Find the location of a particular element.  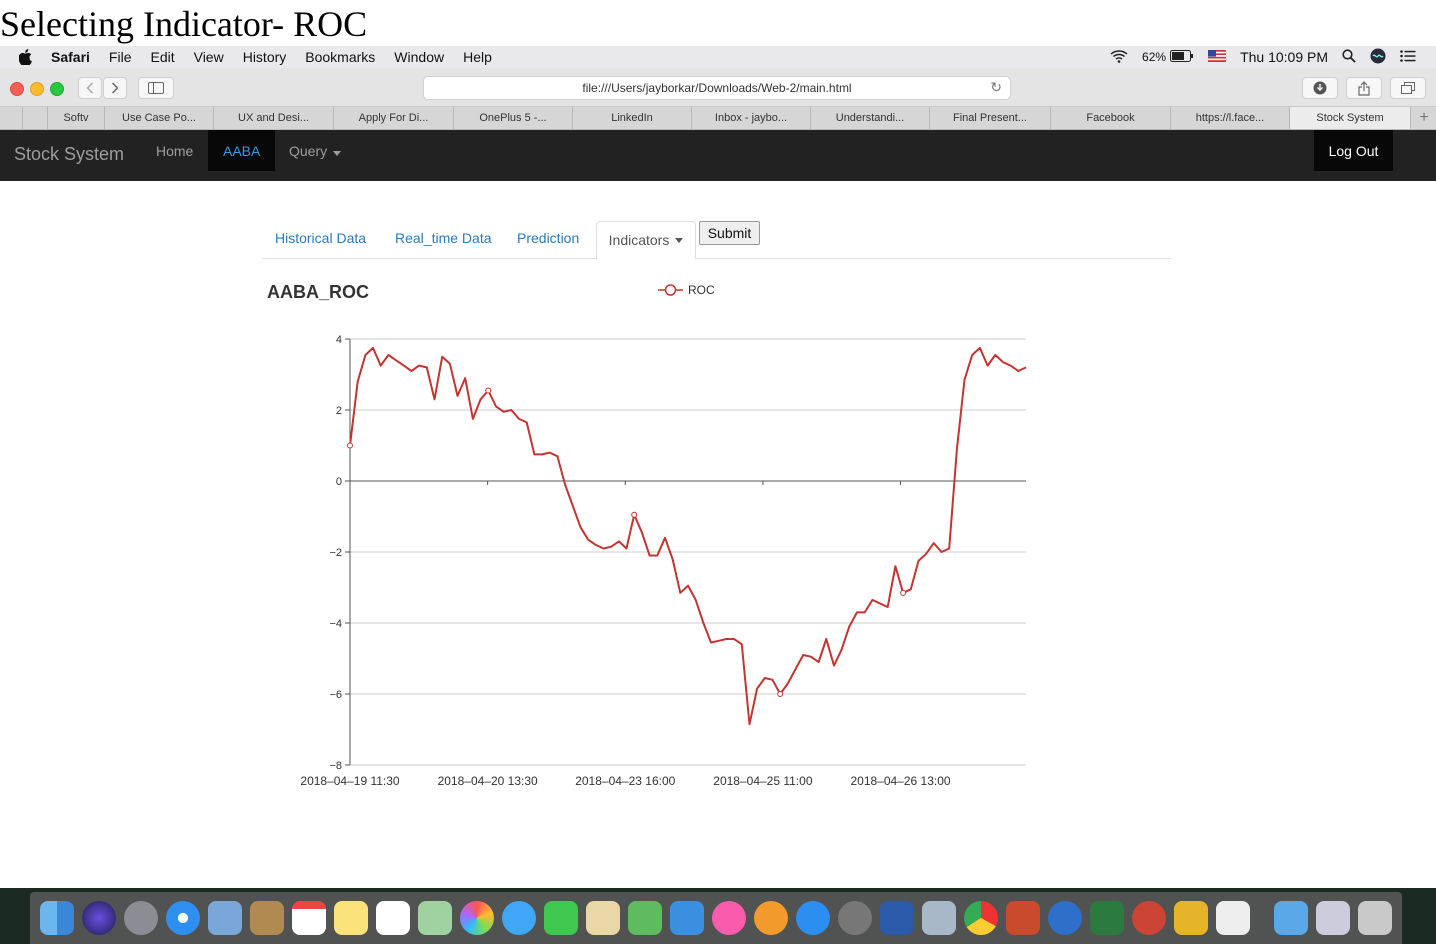

finder-icon is located at coordinates (57, 918).